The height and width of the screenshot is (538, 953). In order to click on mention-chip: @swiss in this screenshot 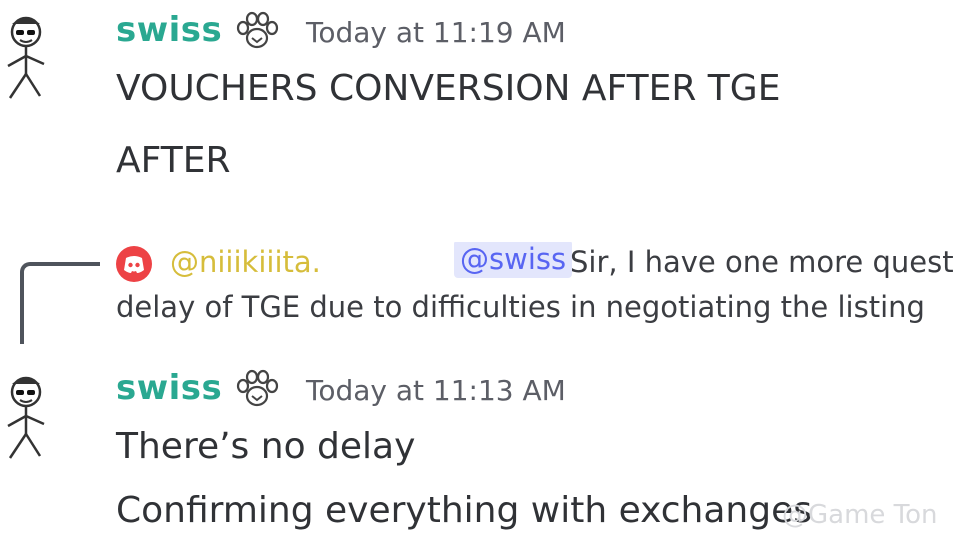, I will do `click(513, 260)`.